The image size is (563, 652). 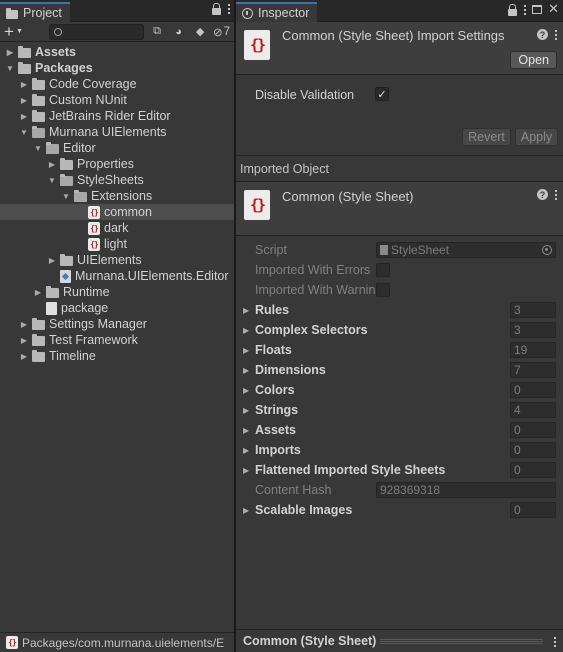 What do you see at coordinates (52, 292) in the screenshot?
I see `folder-icon` at bounding box center [52, 292].